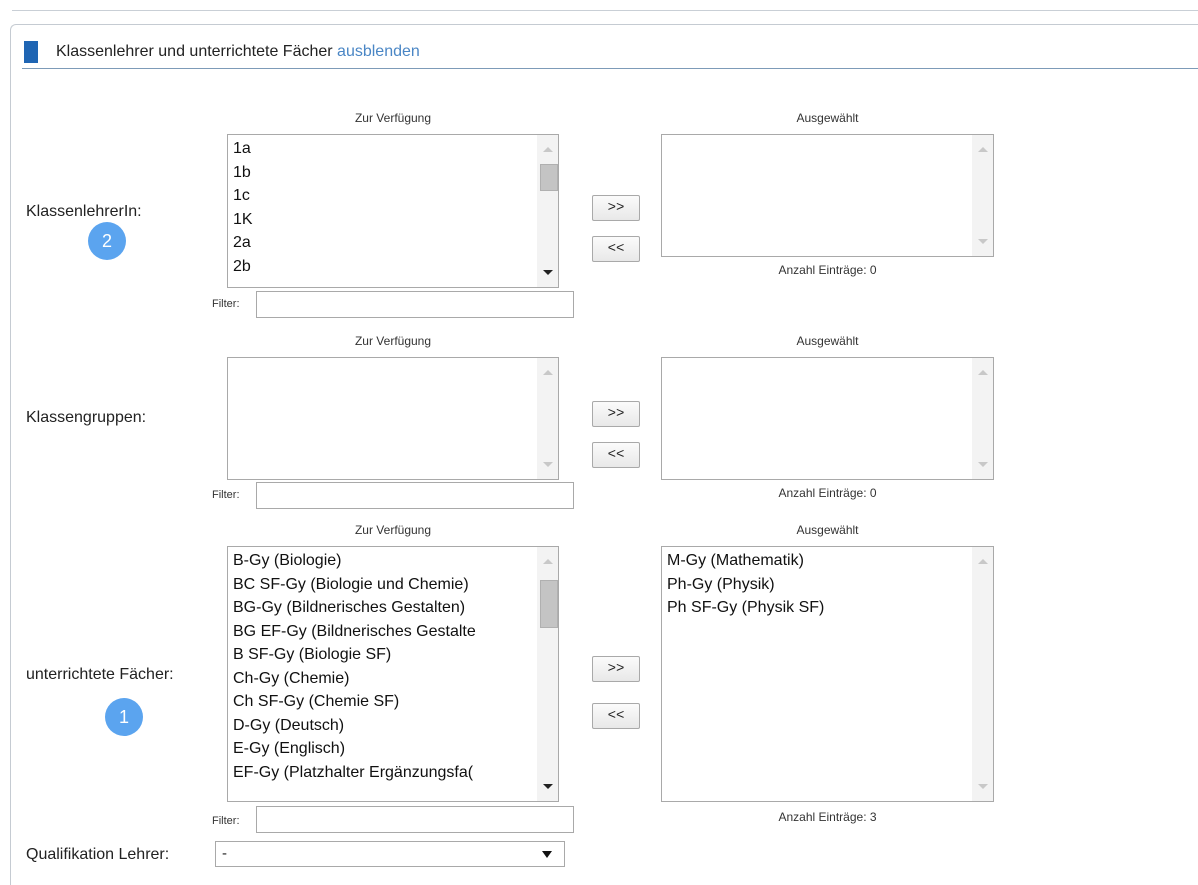 The image size is (1198, 885). Describe the element at coordinates (86, 417) in the screenshot. I see `class-groups-label: Klassengruppen:` at that location.